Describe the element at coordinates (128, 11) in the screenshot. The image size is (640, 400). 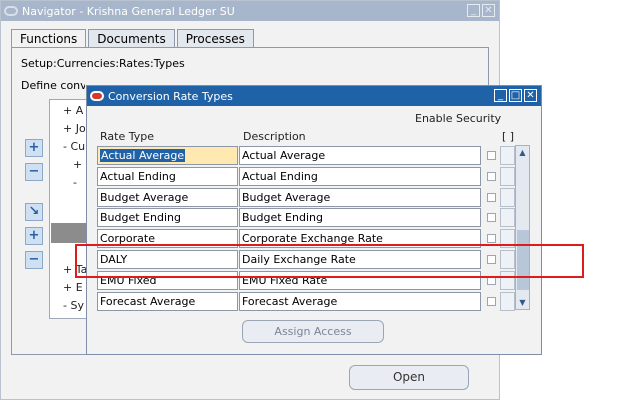
I see `navigator-title: Navigator - Krishna General Ledger SU` at that location.